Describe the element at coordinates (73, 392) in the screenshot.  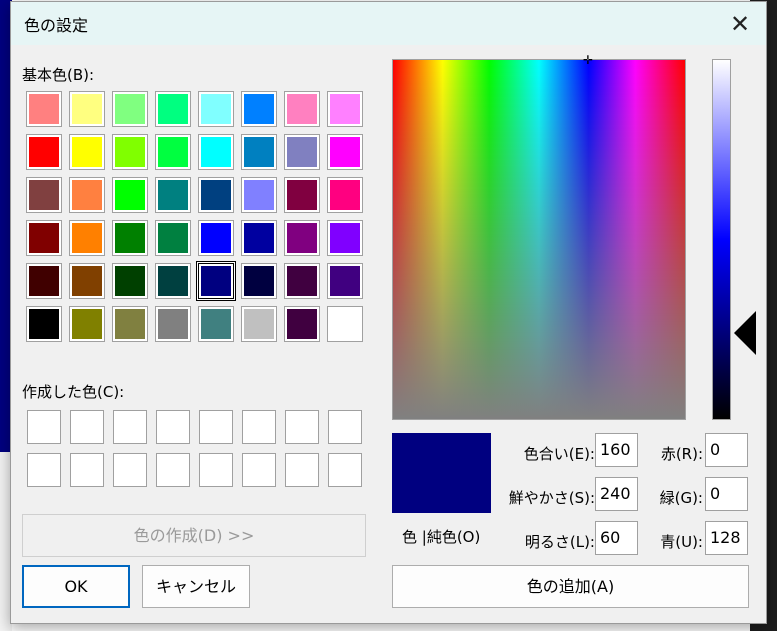
I see `custom-colors-label: 作成した色(C):` at that location.